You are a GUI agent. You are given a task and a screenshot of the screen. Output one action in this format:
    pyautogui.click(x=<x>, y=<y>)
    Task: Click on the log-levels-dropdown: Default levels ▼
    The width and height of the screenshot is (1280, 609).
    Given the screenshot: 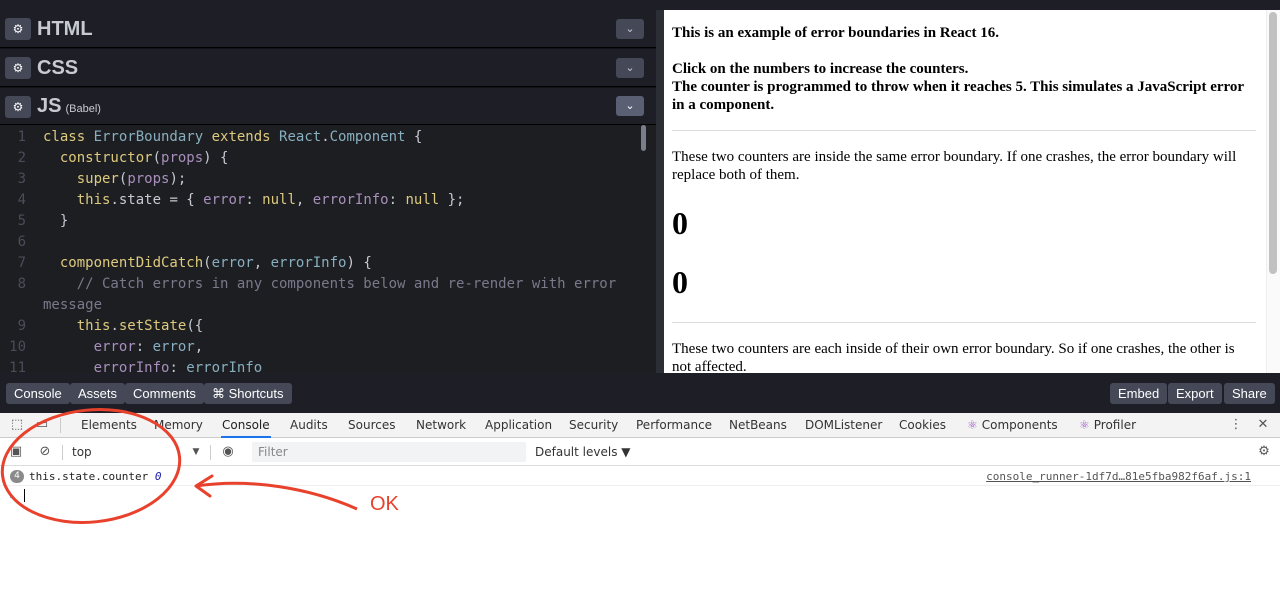 What is the action you would take?
    pyautogui.click(x=583, y=452)
    